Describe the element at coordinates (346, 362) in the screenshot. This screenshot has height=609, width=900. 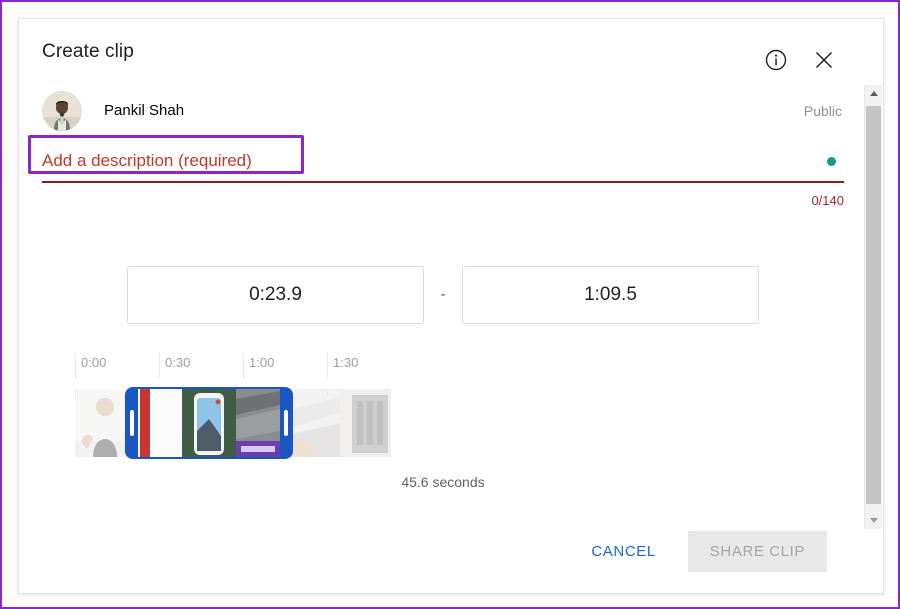
I see `timeline-tick-label: 1:30` at that location.